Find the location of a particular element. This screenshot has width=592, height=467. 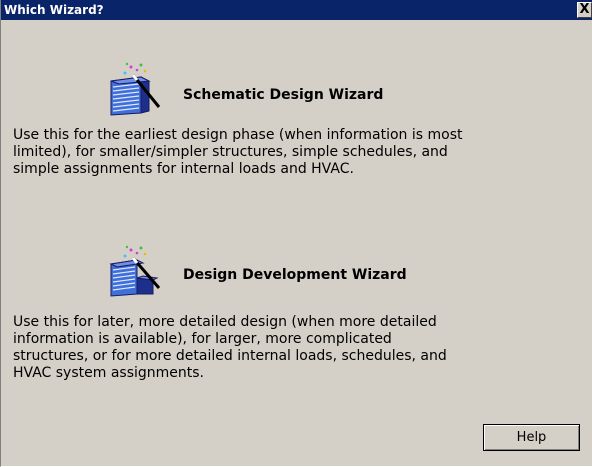

title-bar: Which Wizard? X is located at coordinates (296, 10).